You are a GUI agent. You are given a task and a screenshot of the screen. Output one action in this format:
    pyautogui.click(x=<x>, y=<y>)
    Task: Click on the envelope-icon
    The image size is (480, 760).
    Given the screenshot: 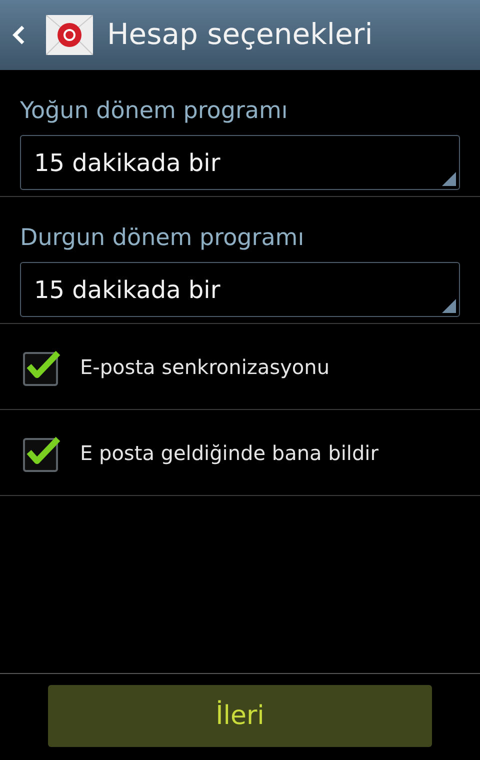 What is the action you would take?
    pyautogui.click(x=69, y=35)
    